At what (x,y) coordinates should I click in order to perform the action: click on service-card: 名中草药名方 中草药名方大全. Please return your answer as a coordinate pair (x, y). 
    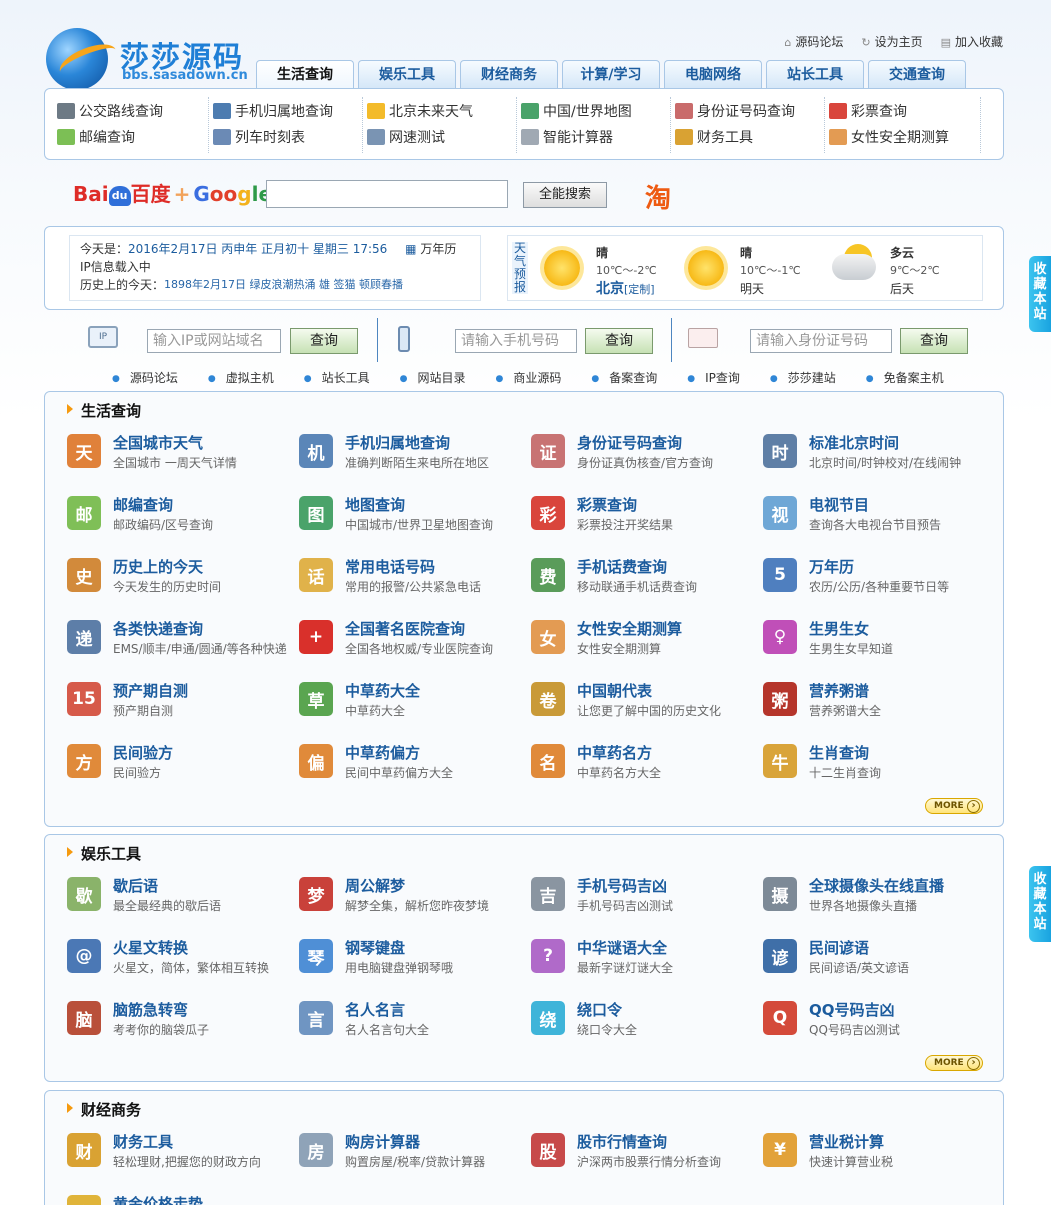
    Looking at the image, I should click on (646, 766).